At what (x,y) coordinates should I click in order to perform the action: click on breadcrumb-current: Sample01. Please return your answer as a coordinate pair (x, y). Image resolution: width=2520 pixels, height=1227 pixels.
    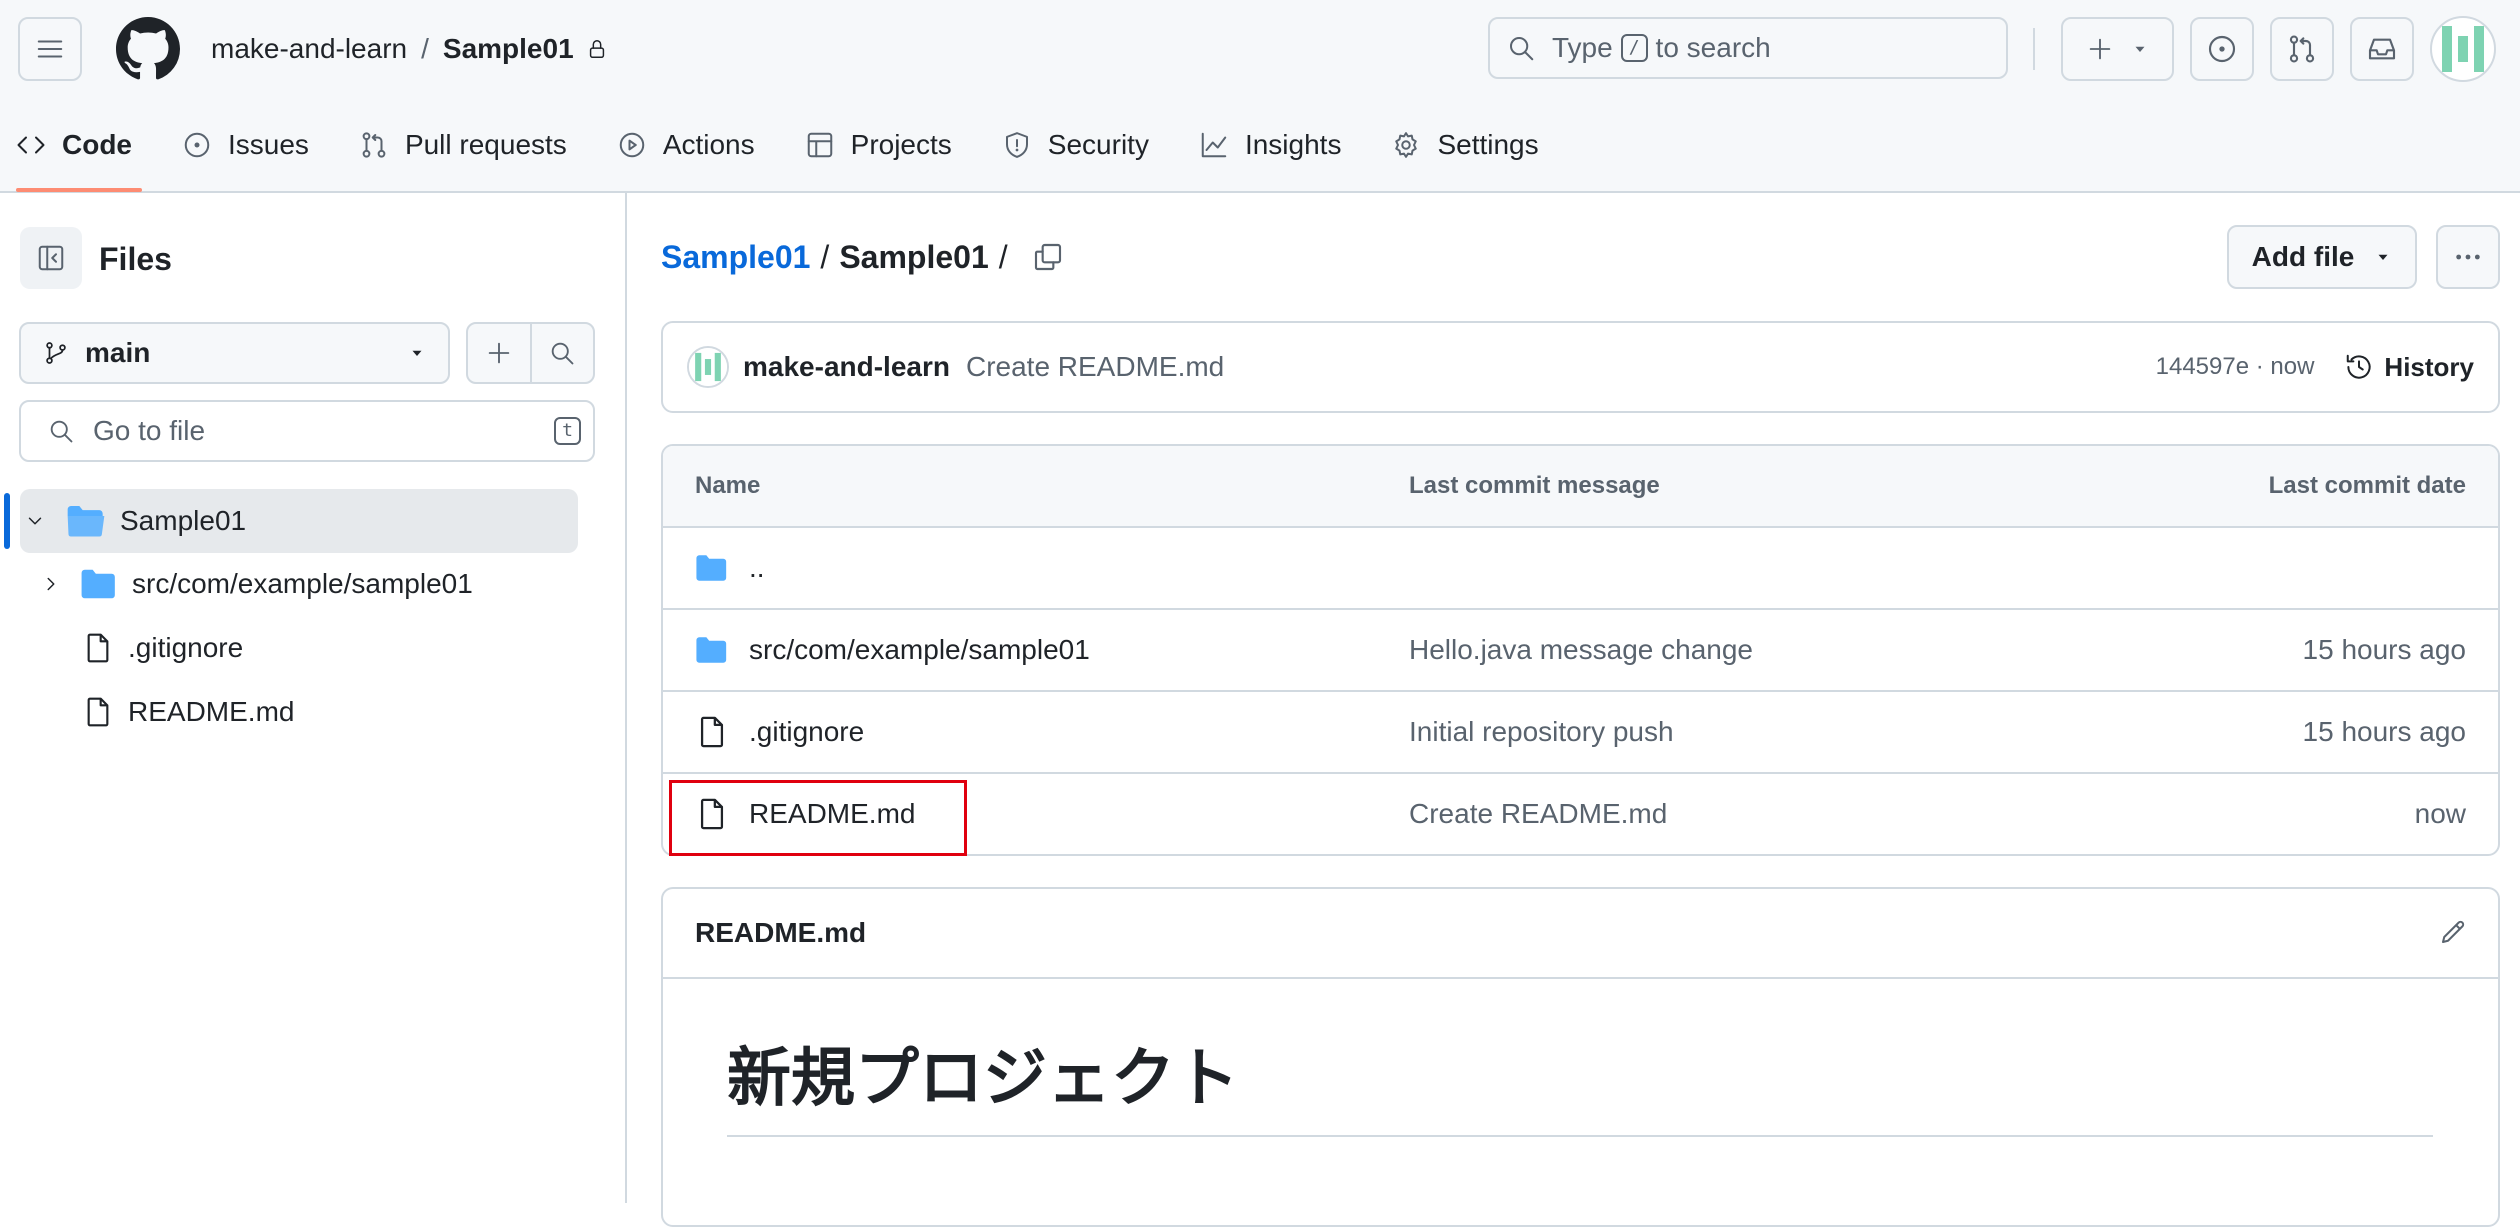
    Looking at the image, I should click on (914, 257).